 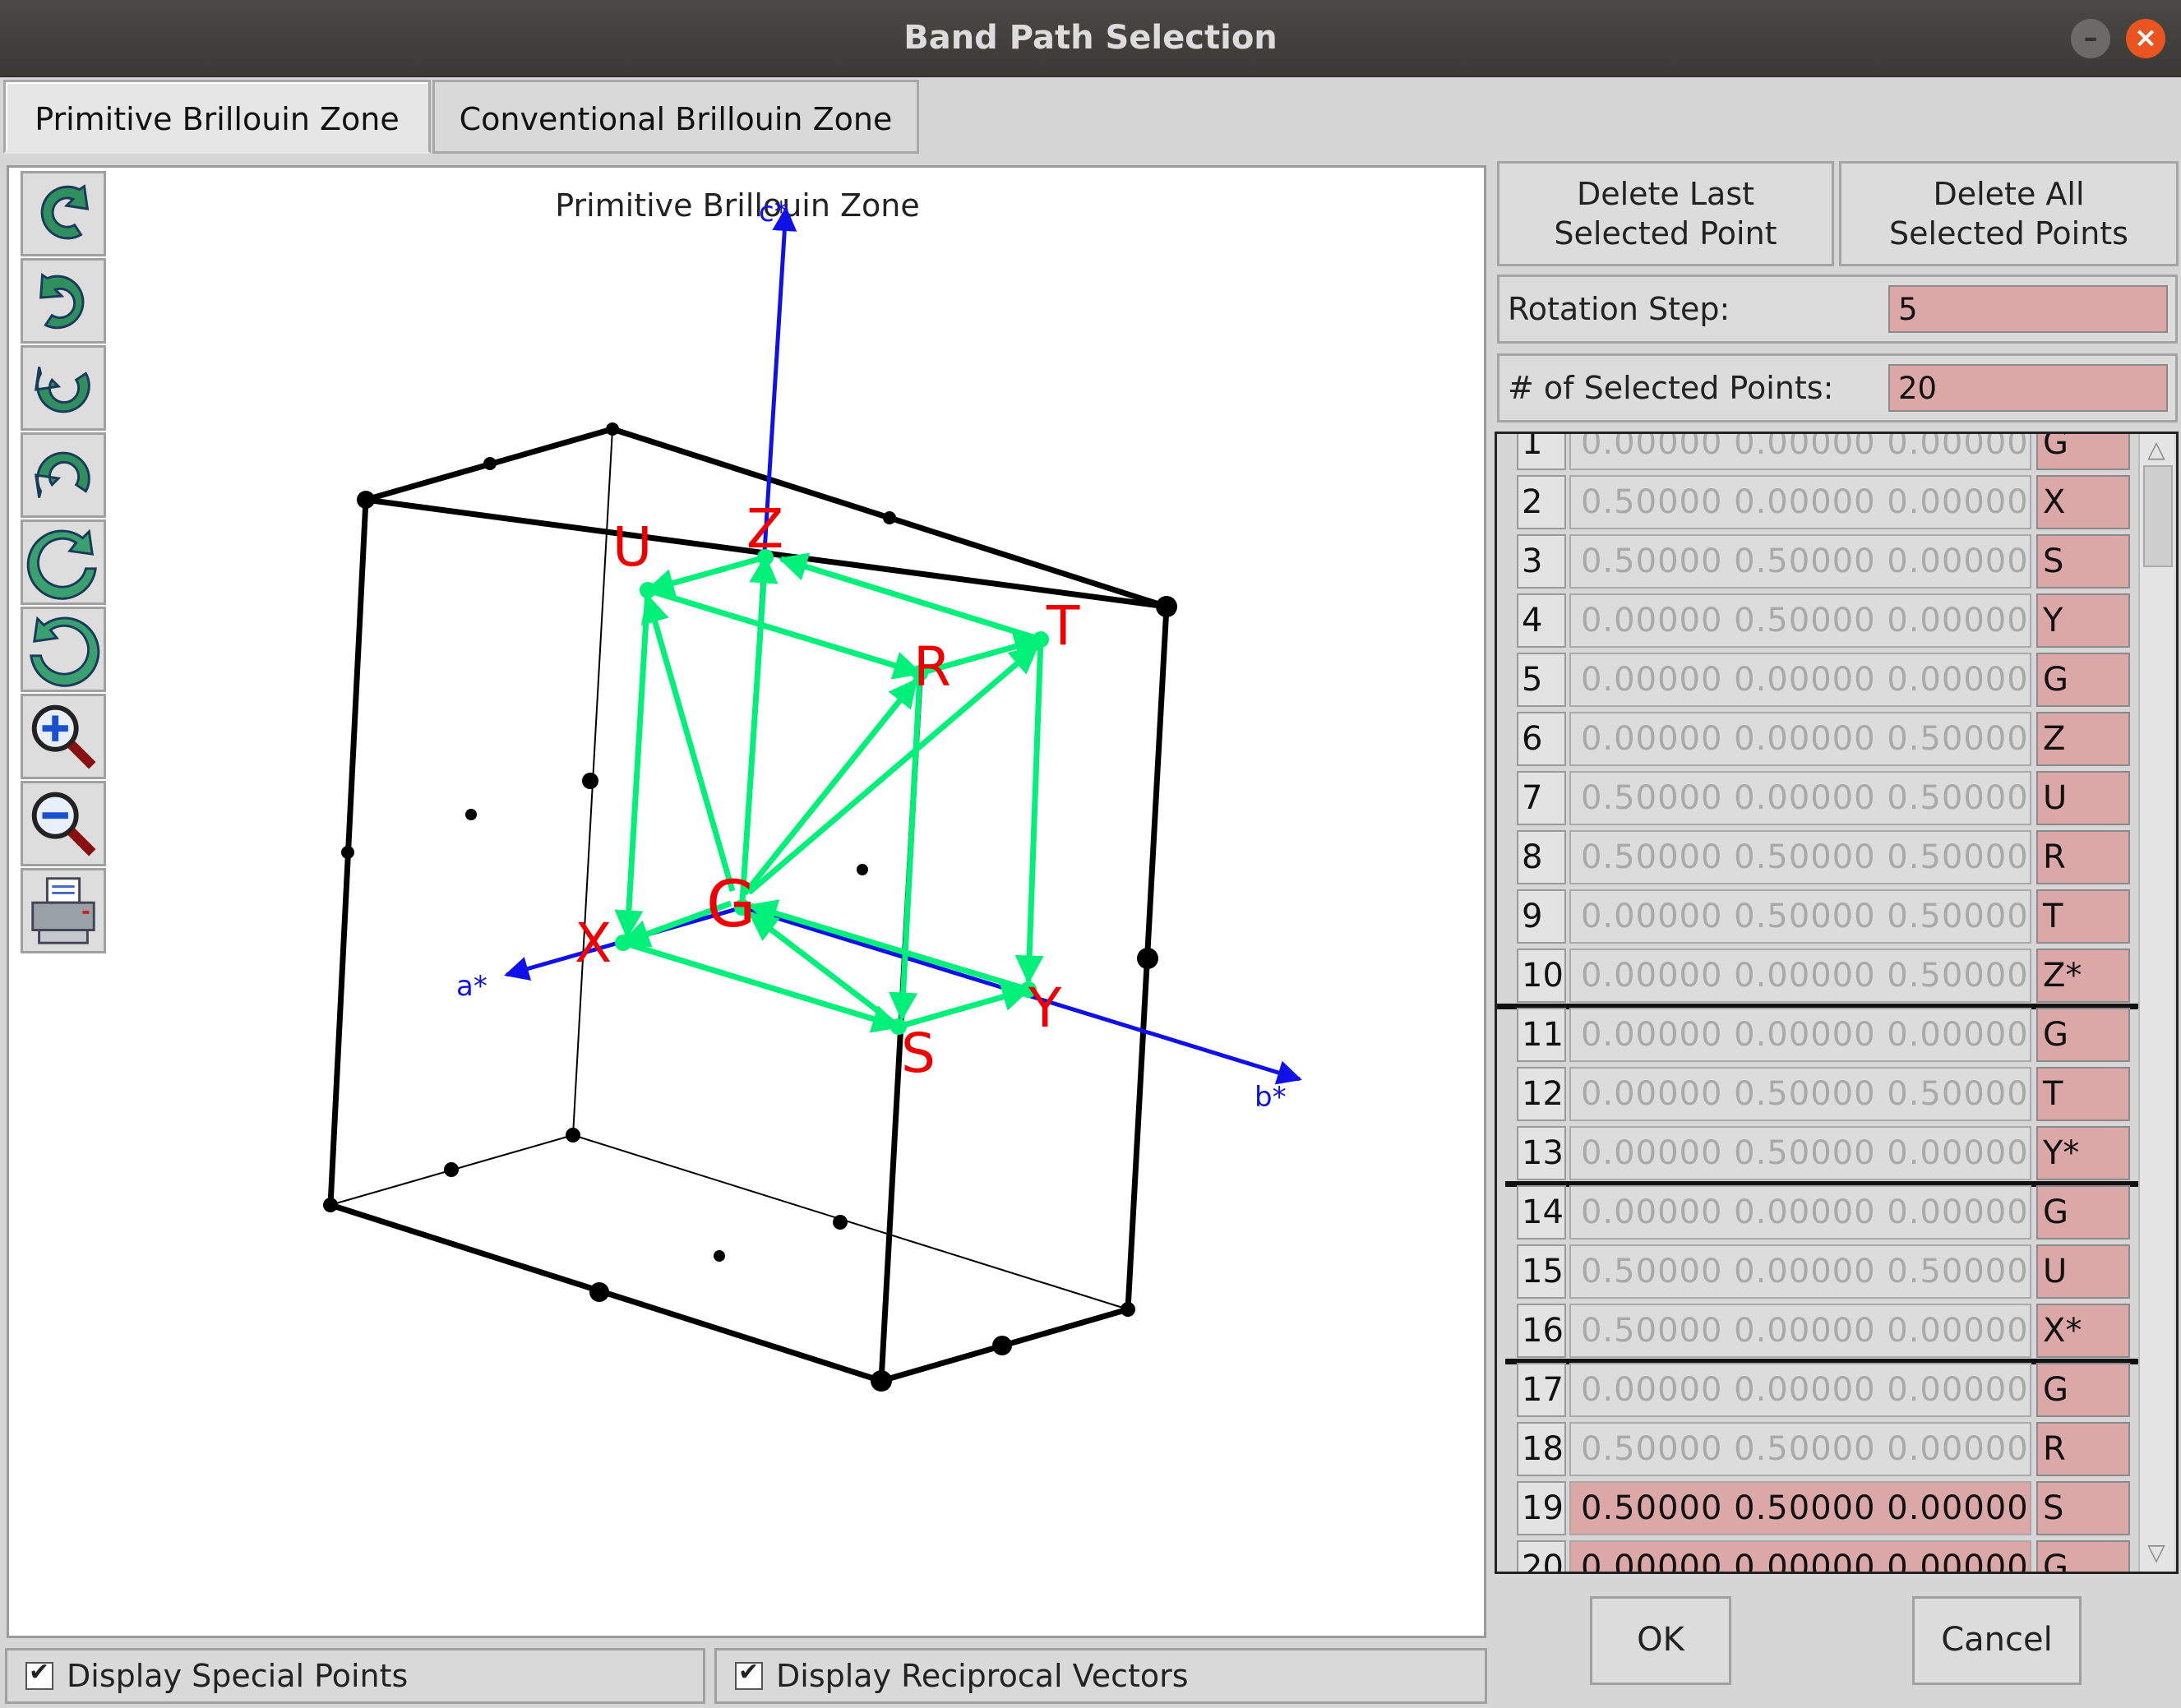 What do you see at coordinates (1541, 739) in the screenshot?
I see `point-number: 6` at bounding box center [1541, 739].